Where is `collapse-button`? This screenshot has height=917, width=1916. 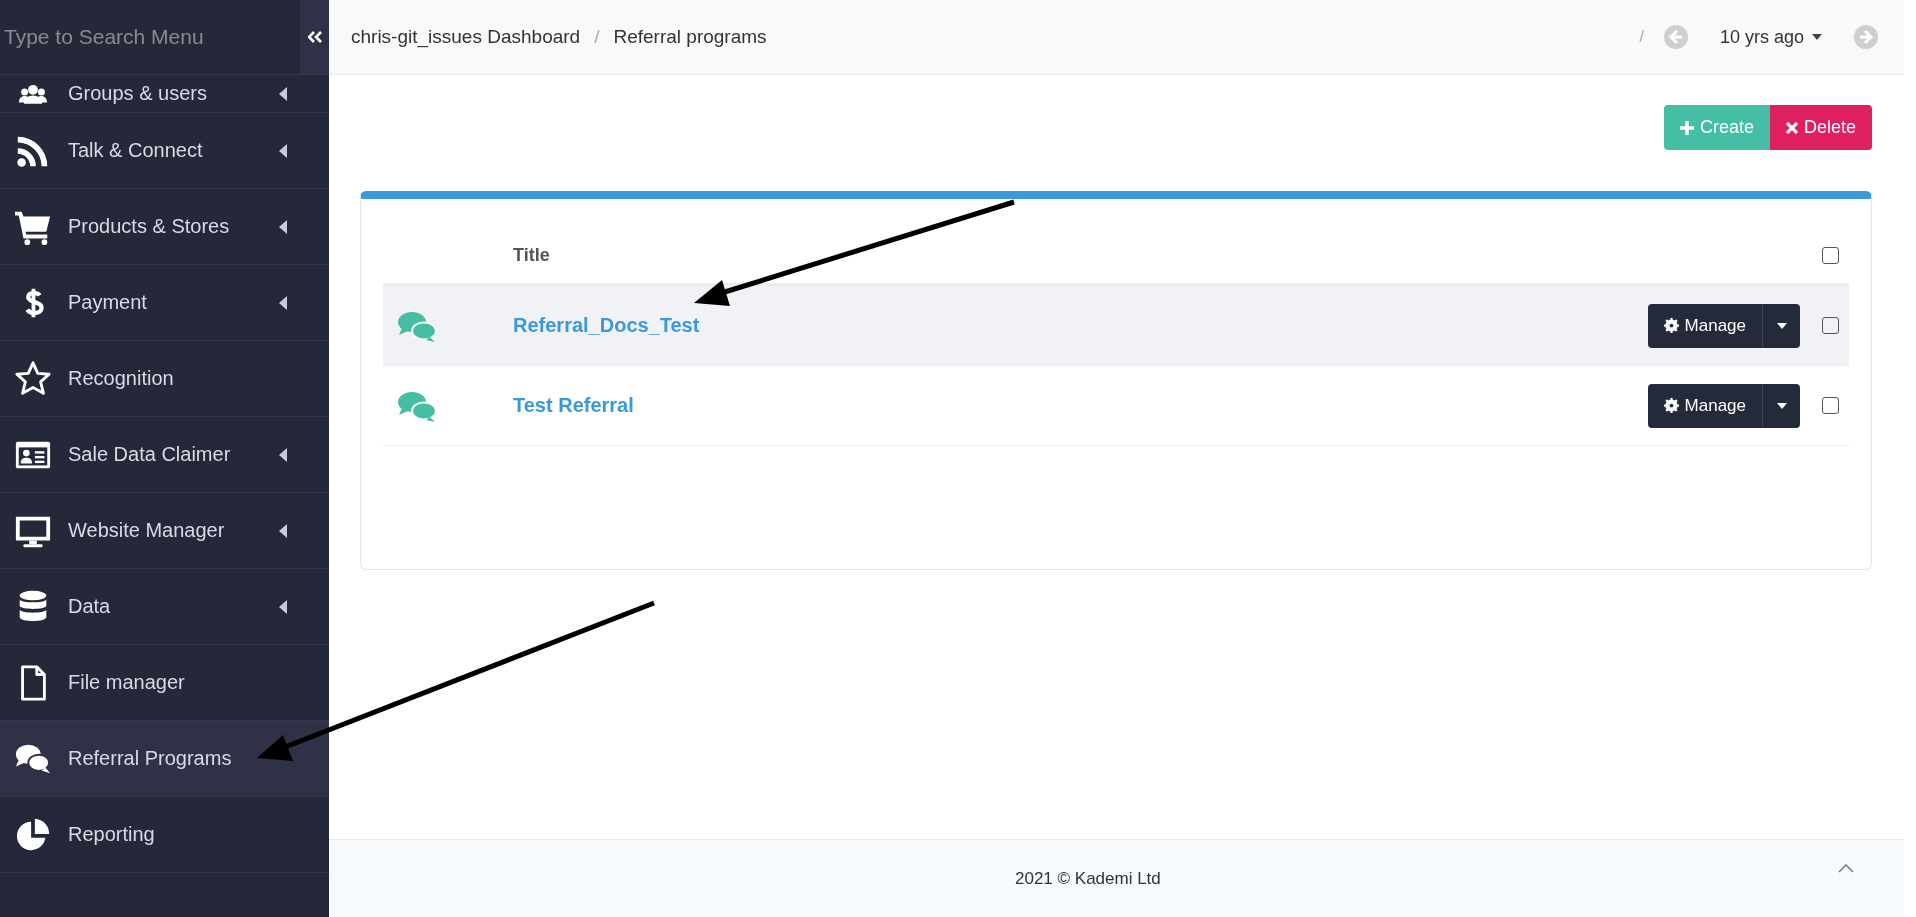 collapse-button is located at coordinates (314, 37).